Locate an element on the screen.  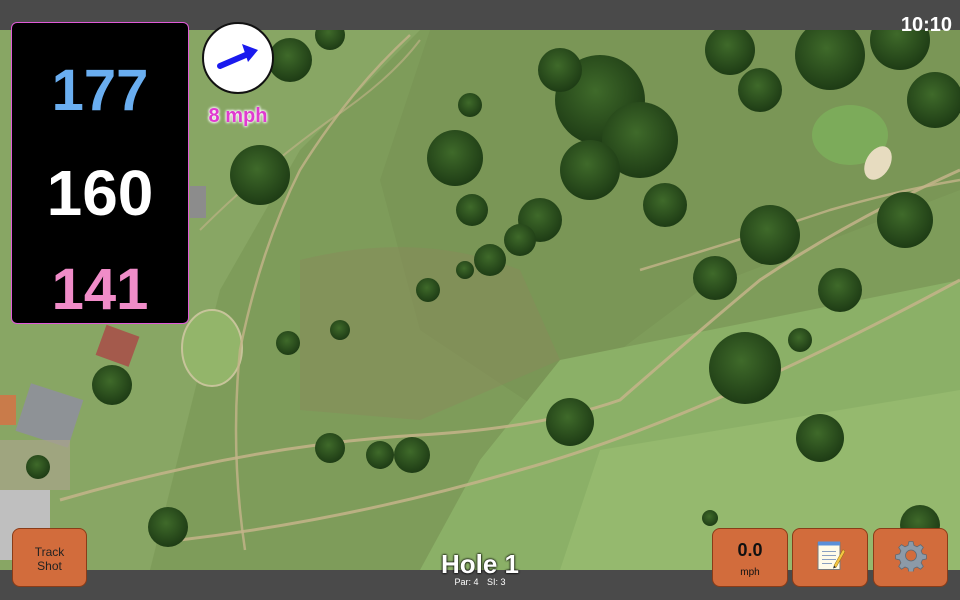
distance-panel: 177 160 141 is located at coordinates (100, 173).